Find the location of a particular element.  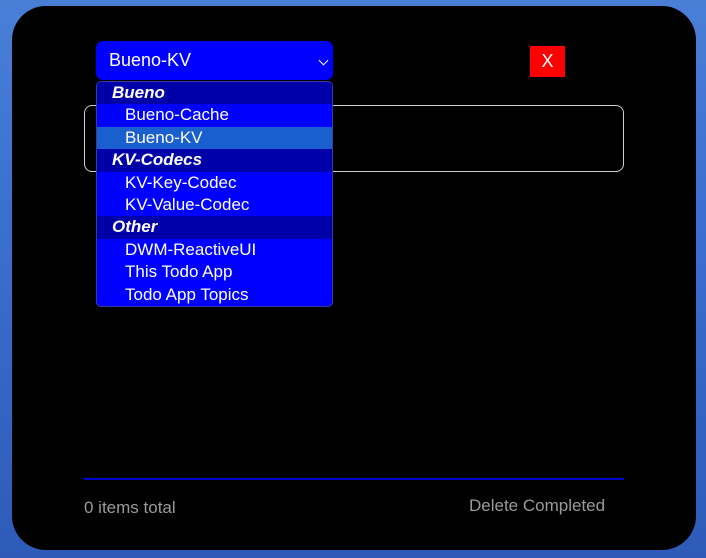

option-this-todo-app: This Todo App is located at coordinates (214, 272).